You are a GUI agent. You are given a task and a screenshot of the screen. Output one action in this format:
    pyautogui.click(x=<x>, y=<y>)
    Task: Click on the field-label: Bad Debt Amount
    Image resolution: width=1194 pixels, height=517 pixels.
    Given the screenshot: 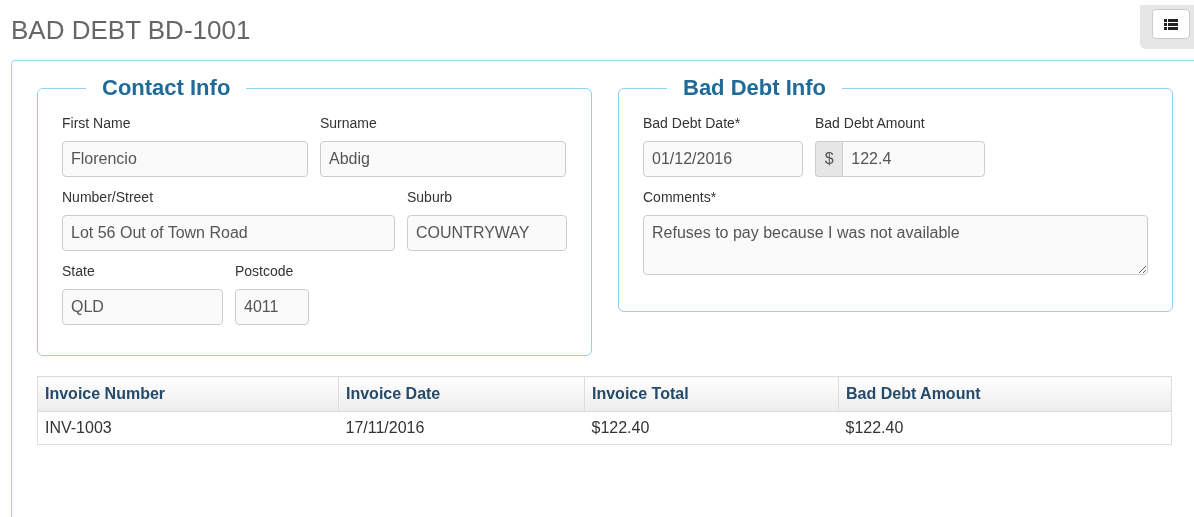 What is the action you would take?
    pyautogui.click(x=870, y=123)
    